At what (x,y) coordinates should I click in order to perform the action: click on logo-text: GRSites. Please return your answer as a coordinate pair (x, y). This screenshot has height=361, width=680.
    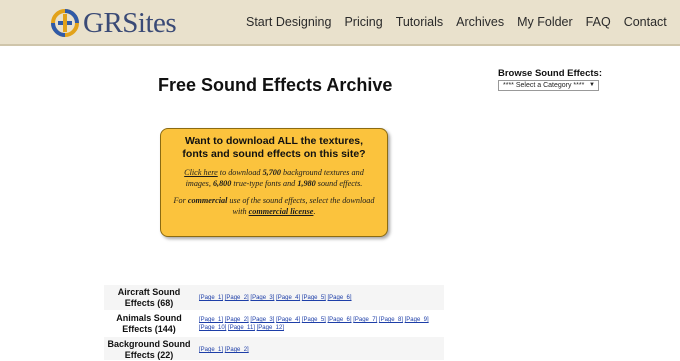
    Looking at the image, I should click on (130, 23).